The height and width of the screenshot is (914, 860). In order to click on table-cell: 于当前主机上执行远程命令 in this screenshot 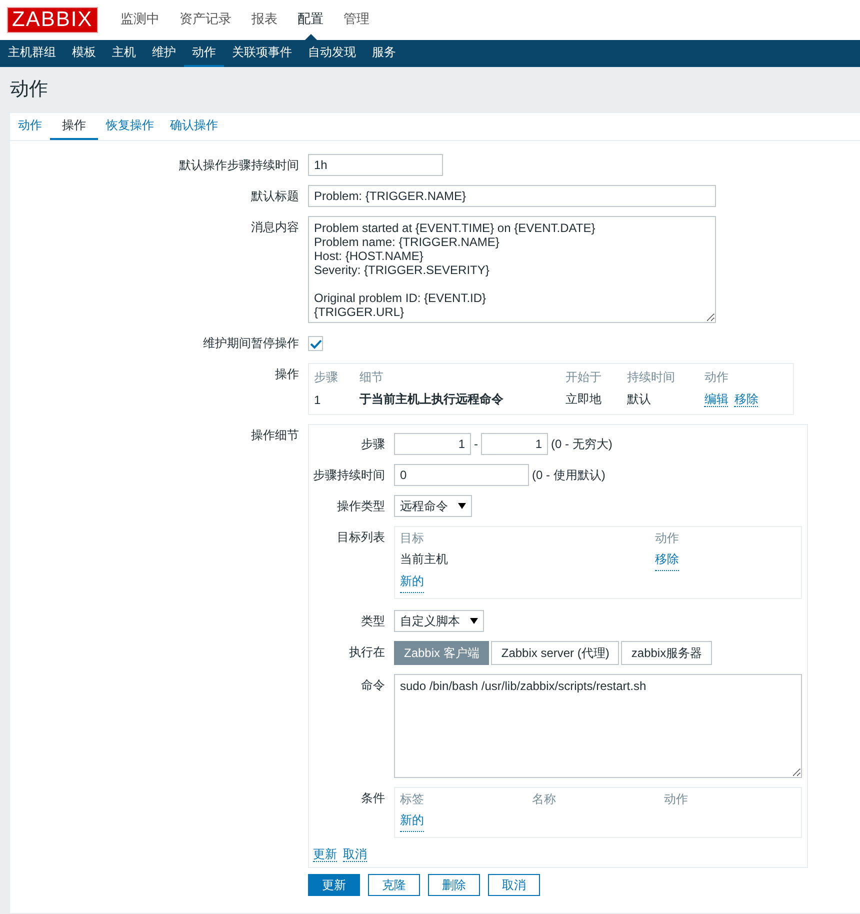, I will do `click(457, 401)`.